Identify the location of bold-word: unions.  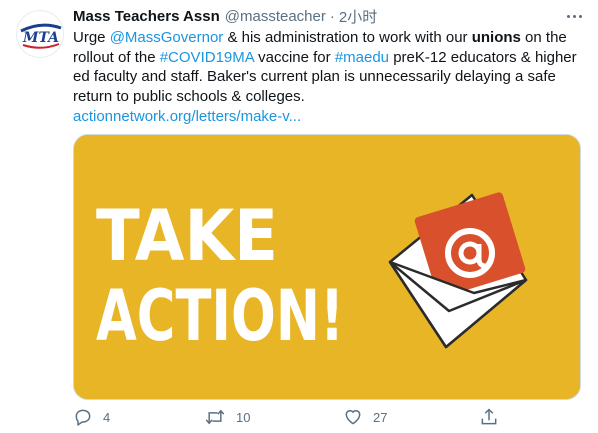
(496, 37).